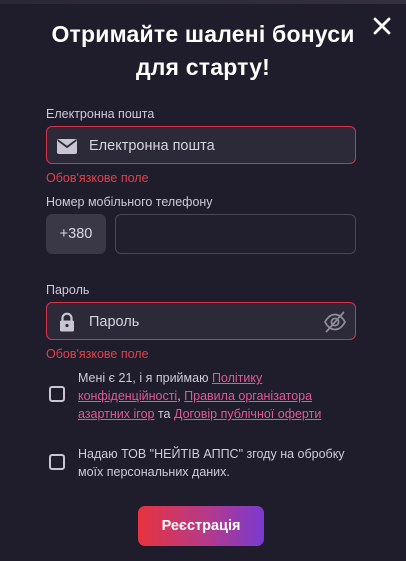  I want to click on password-input, so click(199, 322).